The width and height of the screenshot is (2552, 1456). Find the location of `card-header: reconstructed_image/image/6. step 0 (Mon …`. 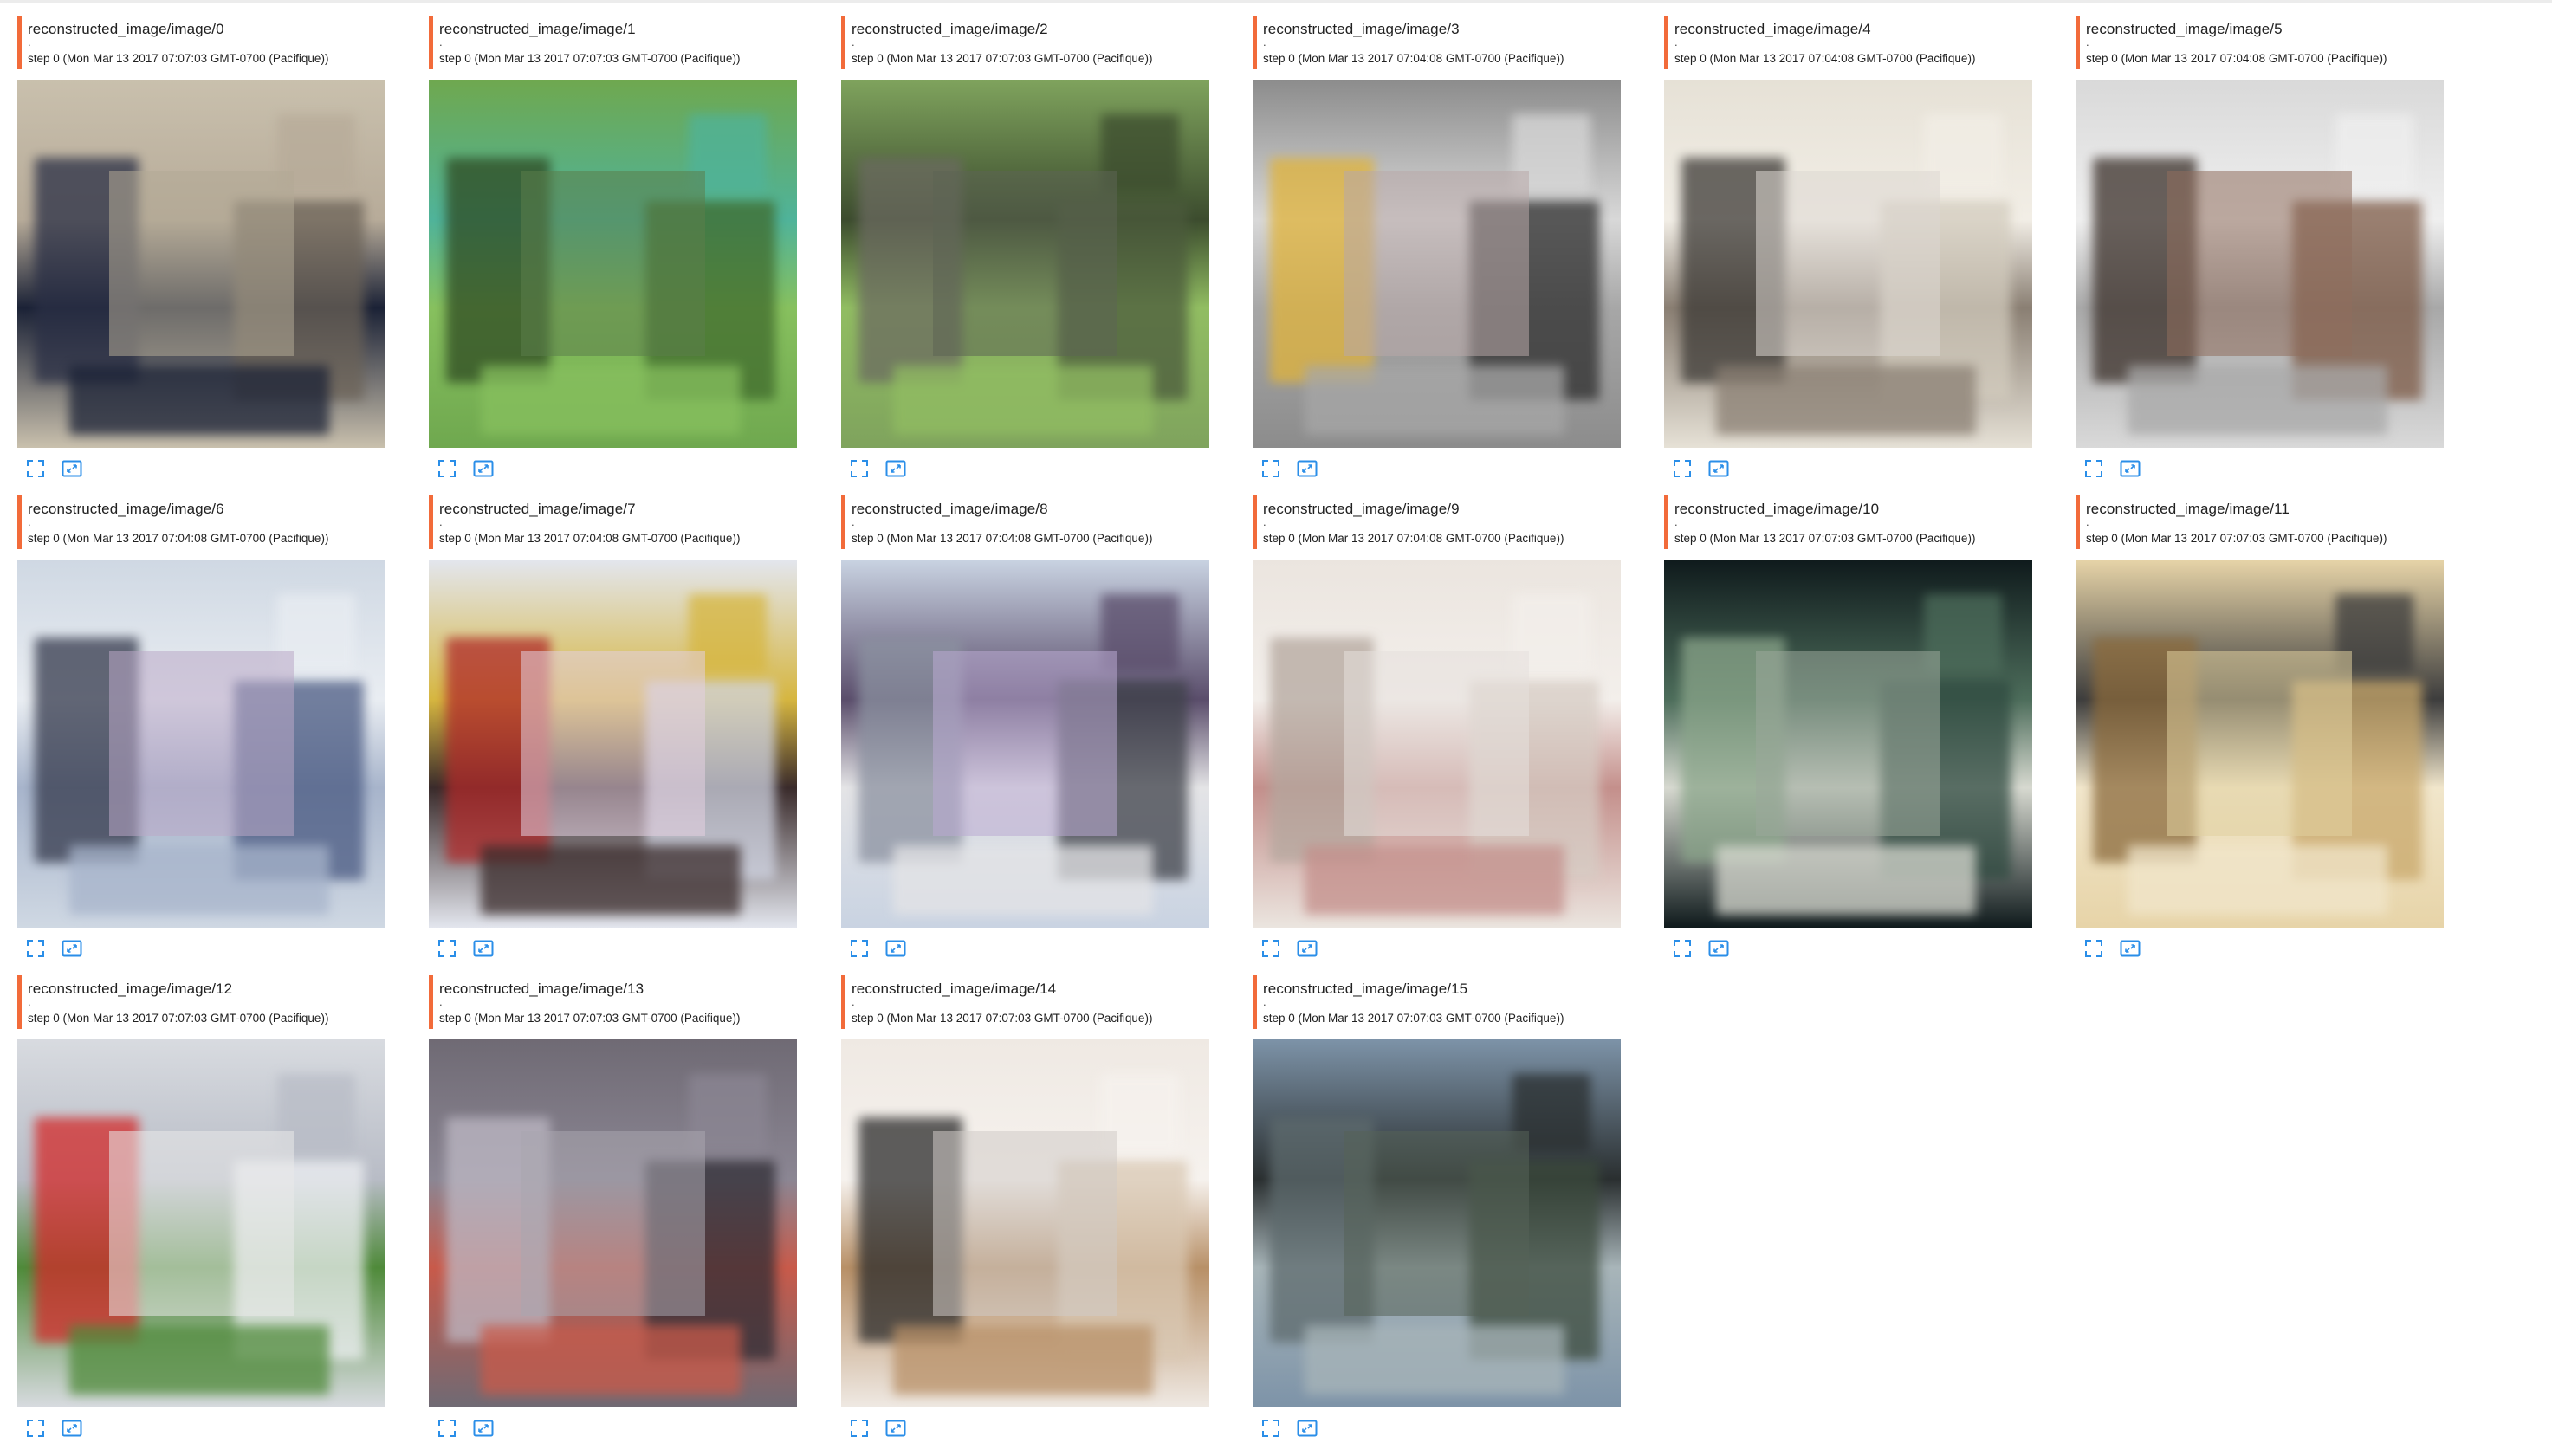

card-header: reconstructed_image/image/6. step 0 (Mon … is located at coordinates (201, 522).